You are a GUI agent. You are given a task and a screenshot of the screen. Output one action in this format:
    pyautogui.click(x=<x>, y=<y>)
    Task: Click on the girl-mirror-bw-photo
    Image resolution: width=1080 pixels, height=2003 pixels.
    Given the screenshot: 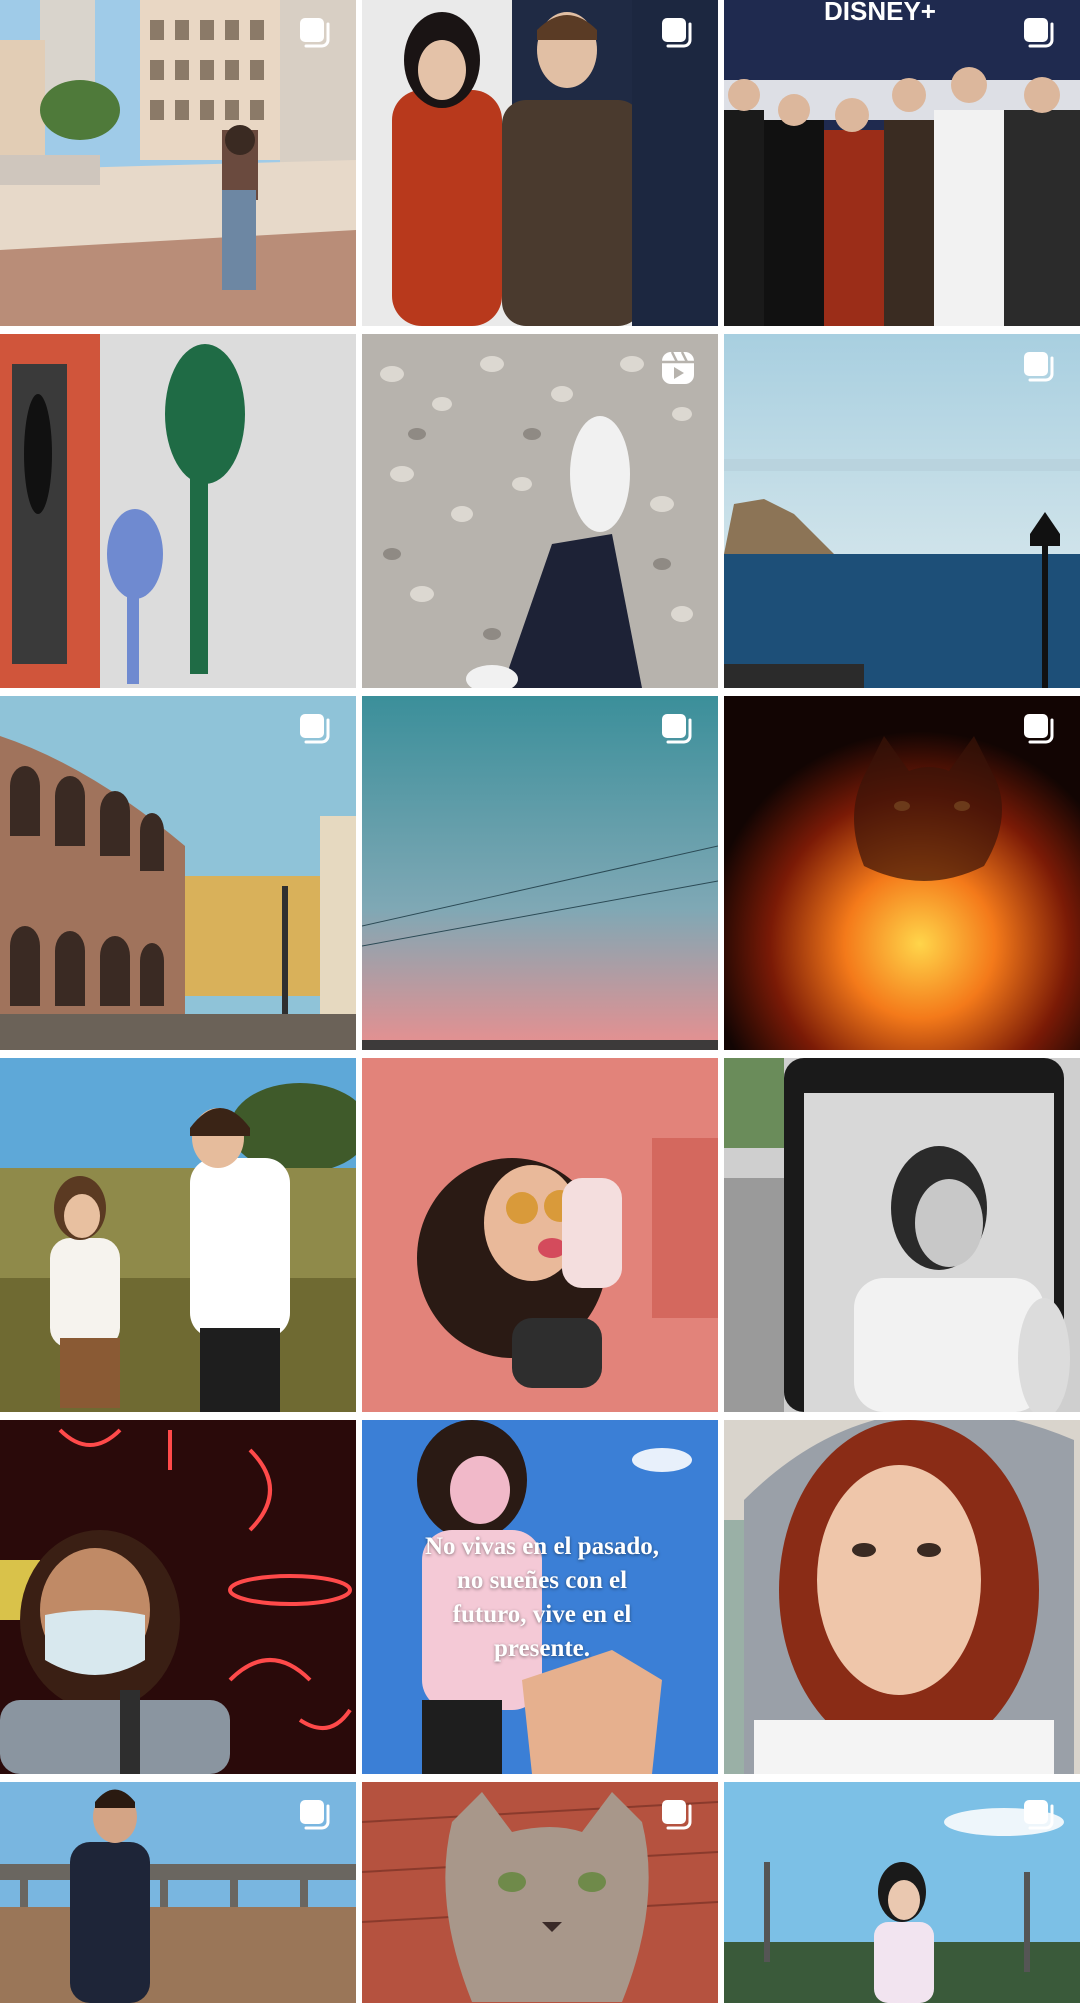 What is the action you would take?
    pyautogui.click(x=902, y=1235)
    